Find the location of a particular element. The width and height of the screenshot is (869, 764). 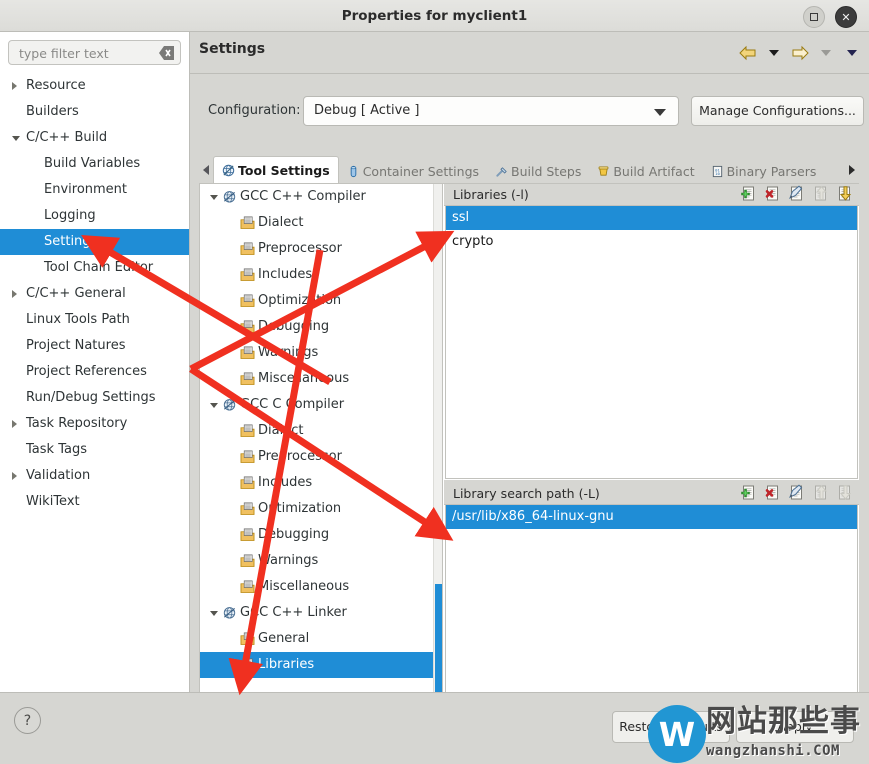

sidebar-item-project-natures: Project Natures is located at coordinates (94, 346).